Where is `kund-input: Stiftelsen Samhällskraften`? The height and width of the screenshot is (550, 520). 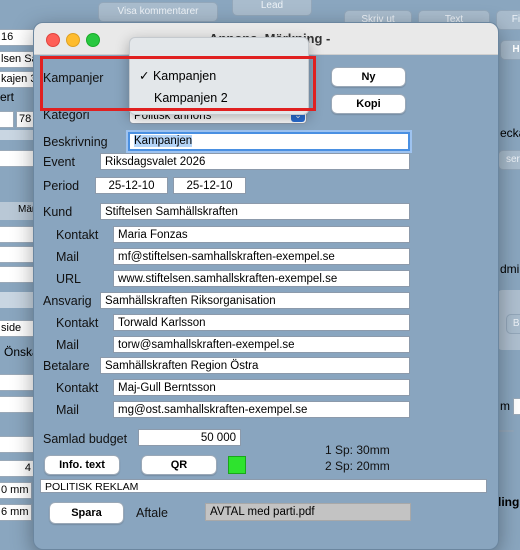
kund-input: Stiftelsen Samhällskraften is located at coordinates (255, 211).